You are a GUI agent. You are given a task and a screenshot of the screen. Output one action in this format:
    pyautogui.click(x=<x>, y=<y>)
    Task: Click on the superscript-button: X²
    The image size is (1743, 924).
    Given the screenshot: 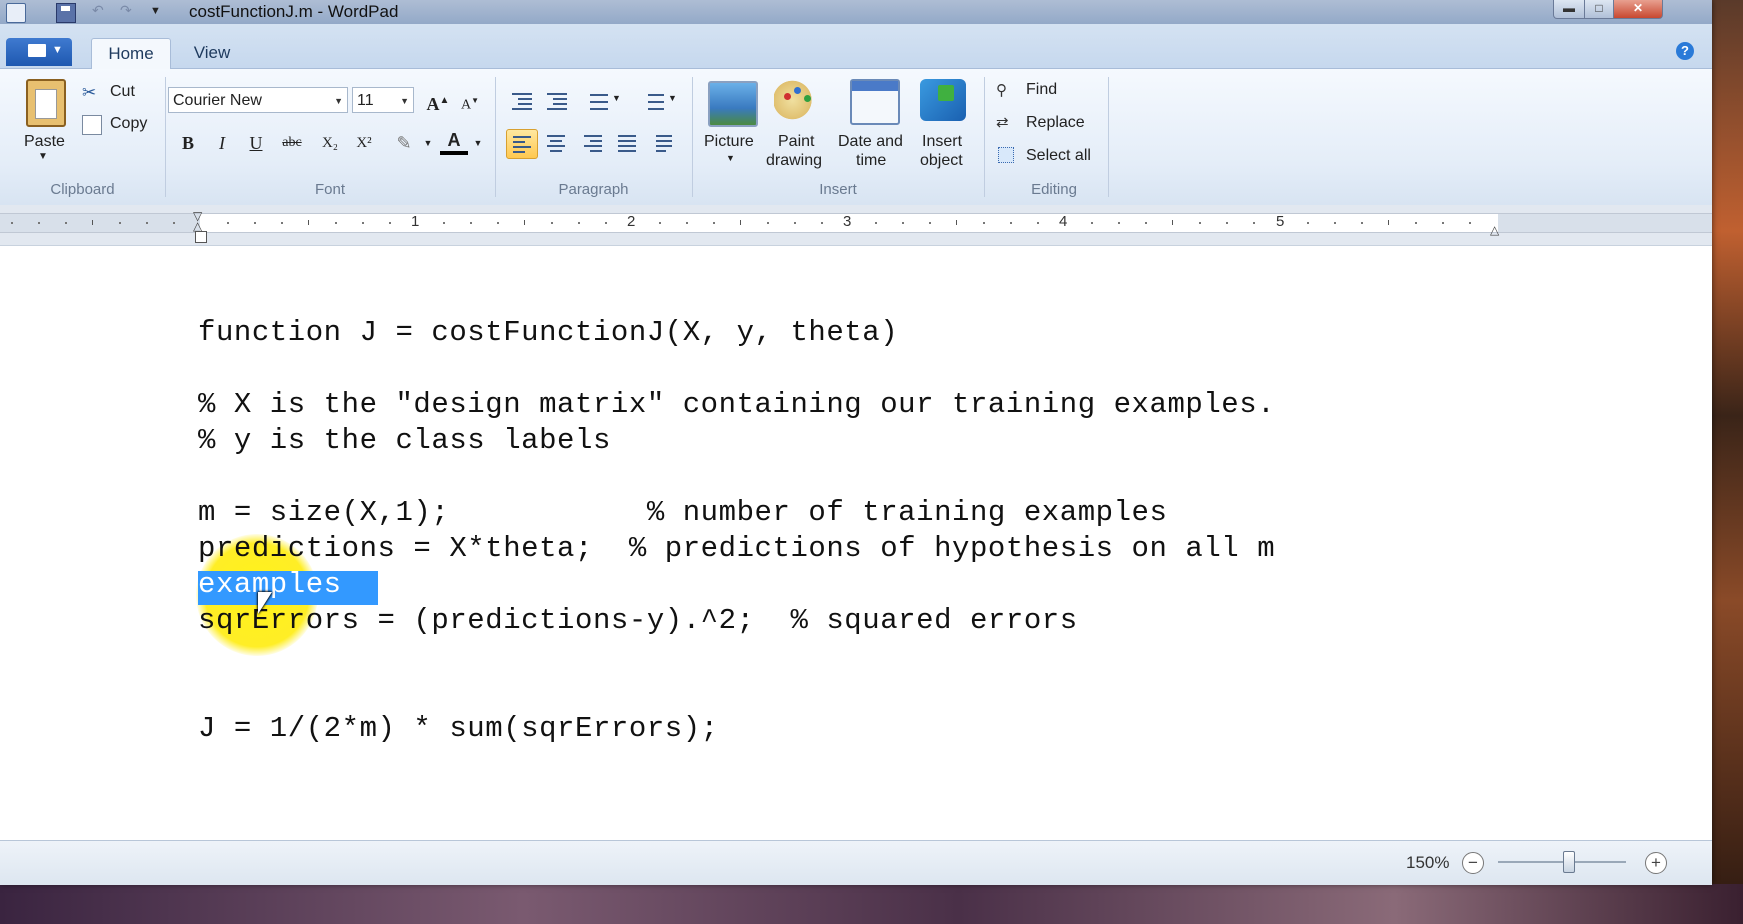 What is the action you would take?
    pyautogui.click(x=364, y=143)
    